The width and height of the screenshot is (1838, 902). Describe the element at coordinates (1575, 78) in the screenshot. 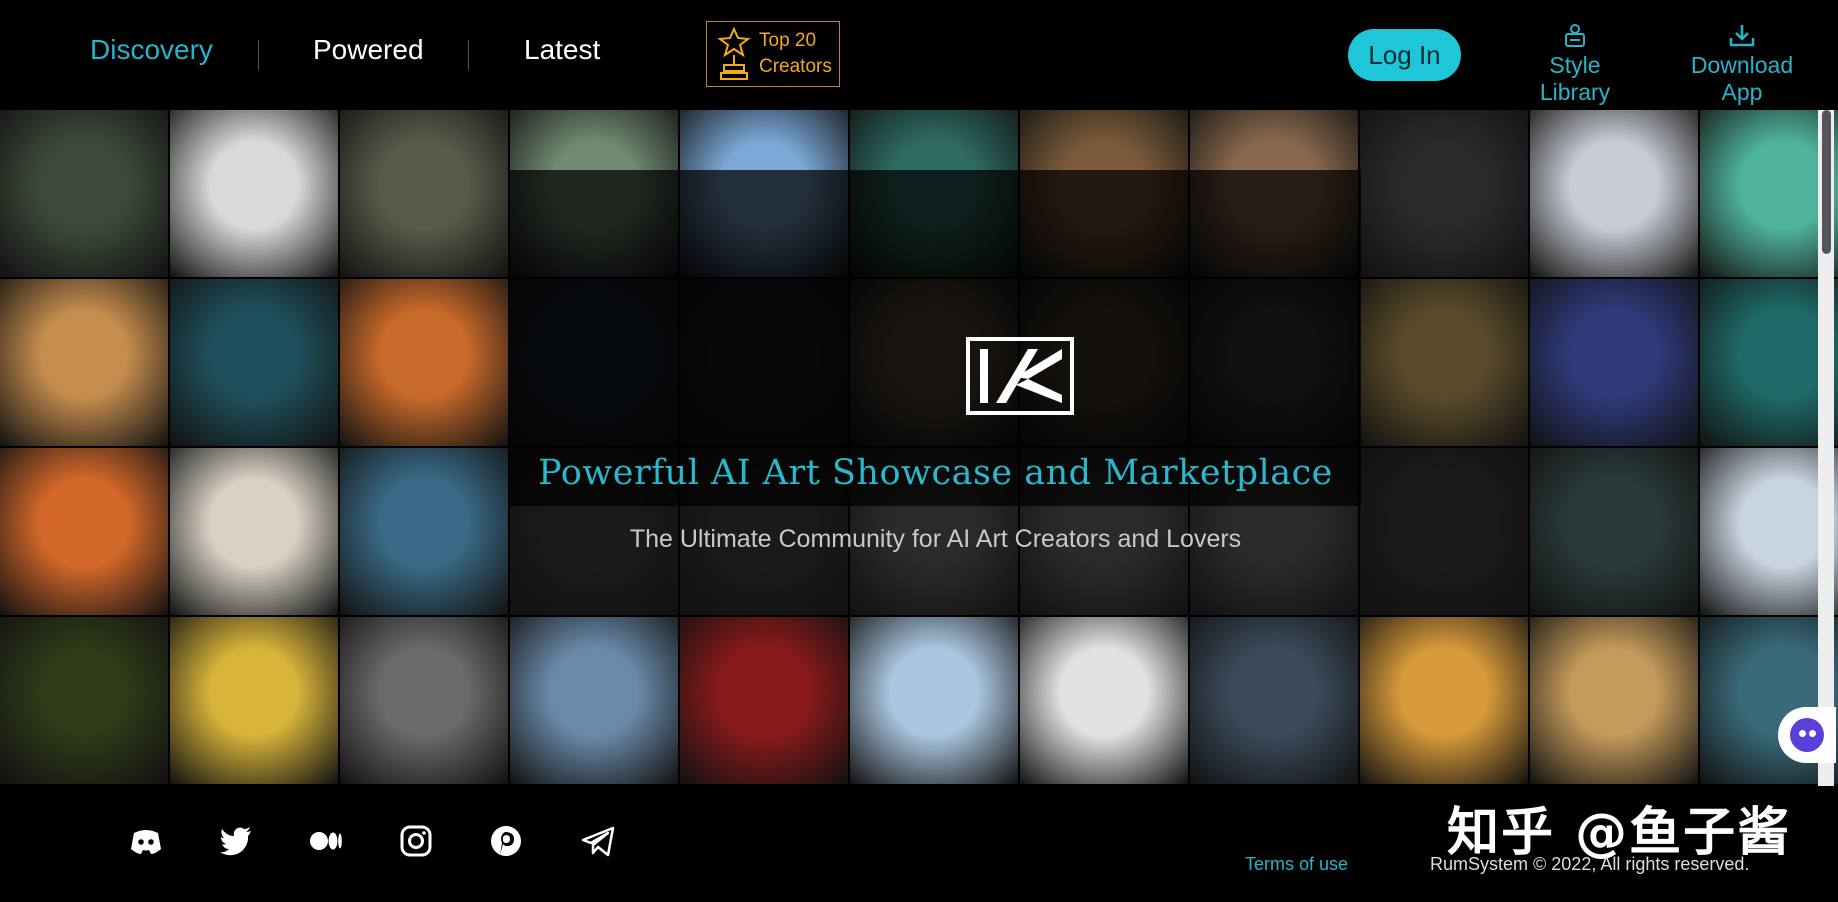

I see `style-library-label: Style Library` at that location.